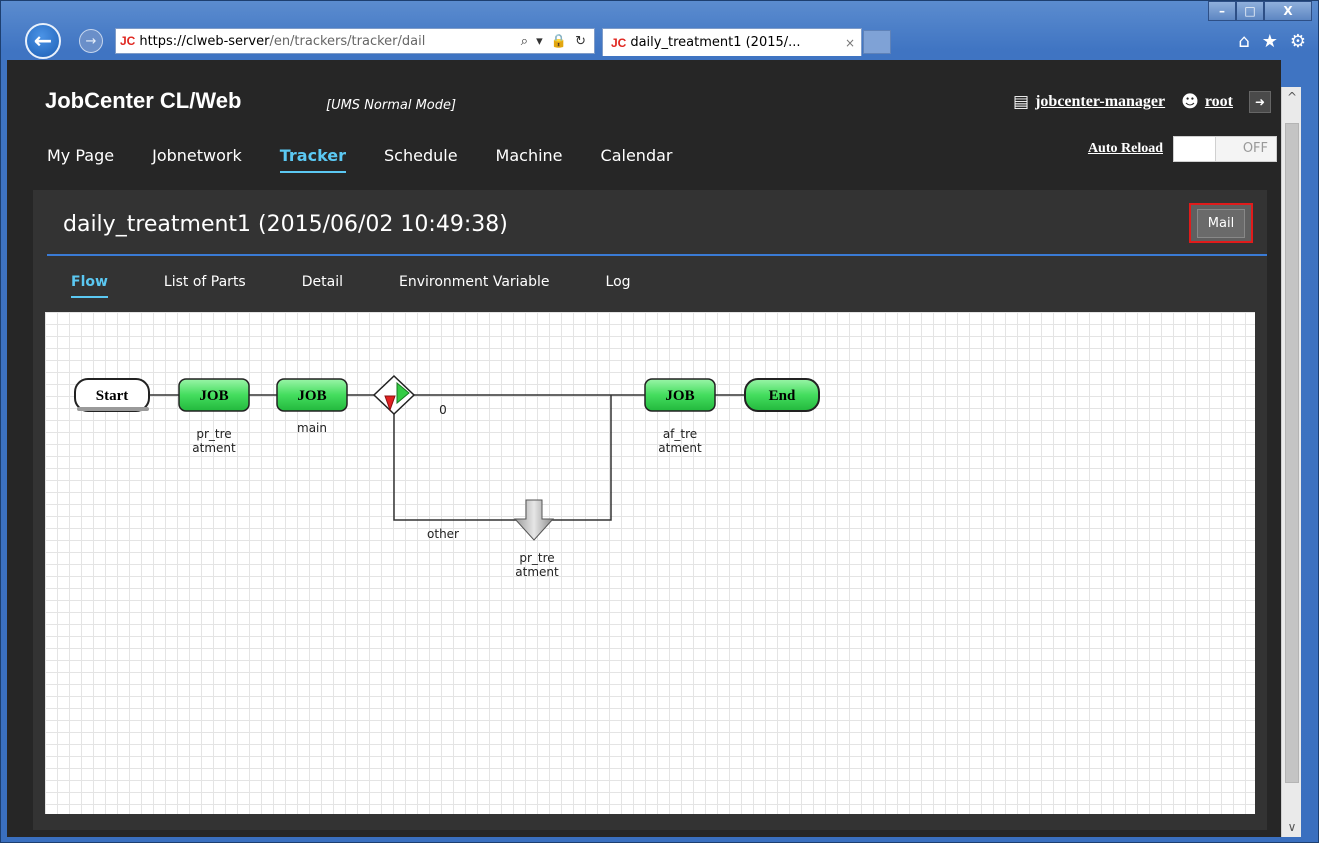  Describe the element at coordinates (618, 286) in the screenshot. I see `tab-log: Log` at that location.